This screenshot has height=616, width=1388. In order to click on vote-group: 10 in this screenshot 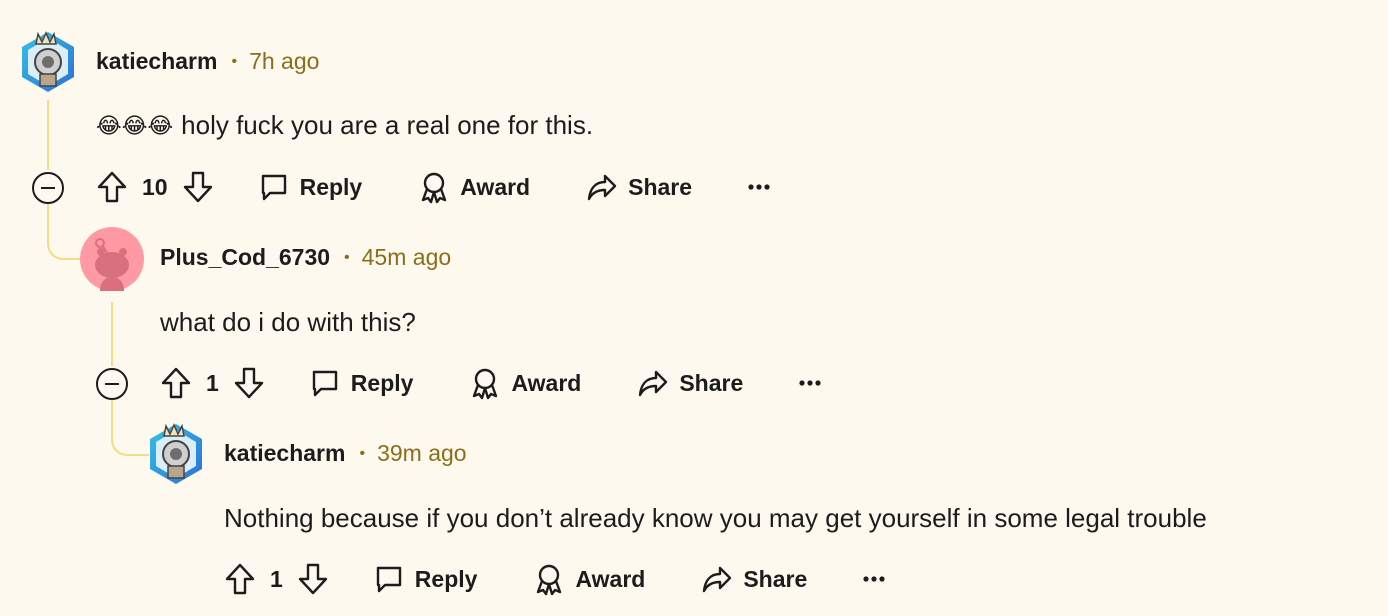, I will do `click(155, 187)`.